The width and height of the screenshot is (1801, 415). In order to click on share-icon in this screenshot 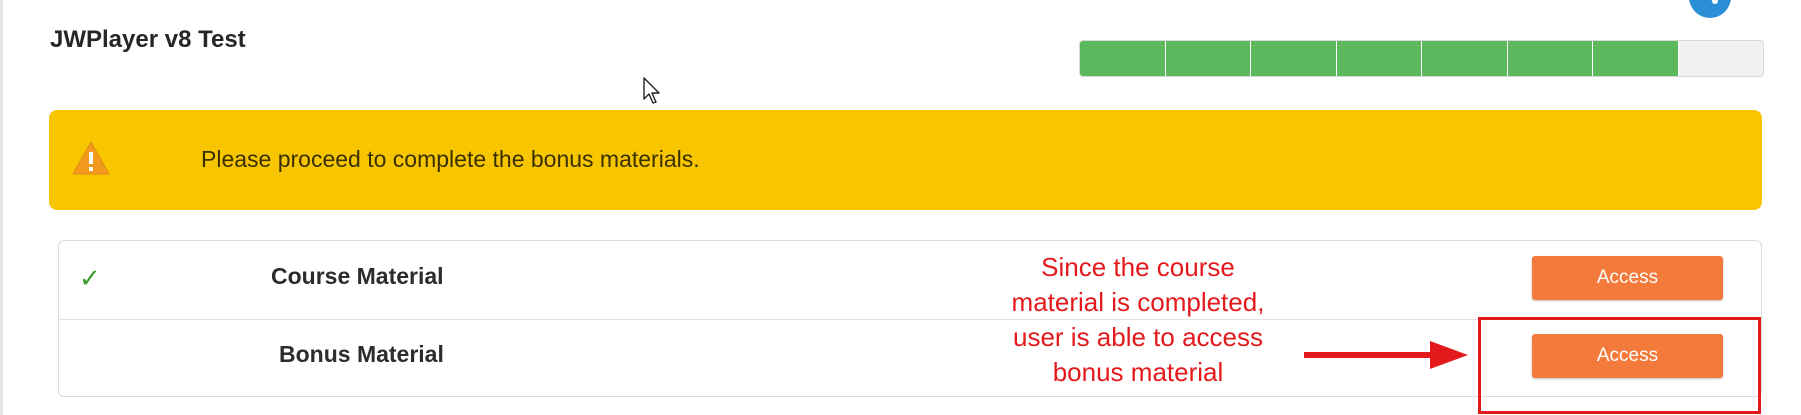, I will do `click(1710, 5)`.